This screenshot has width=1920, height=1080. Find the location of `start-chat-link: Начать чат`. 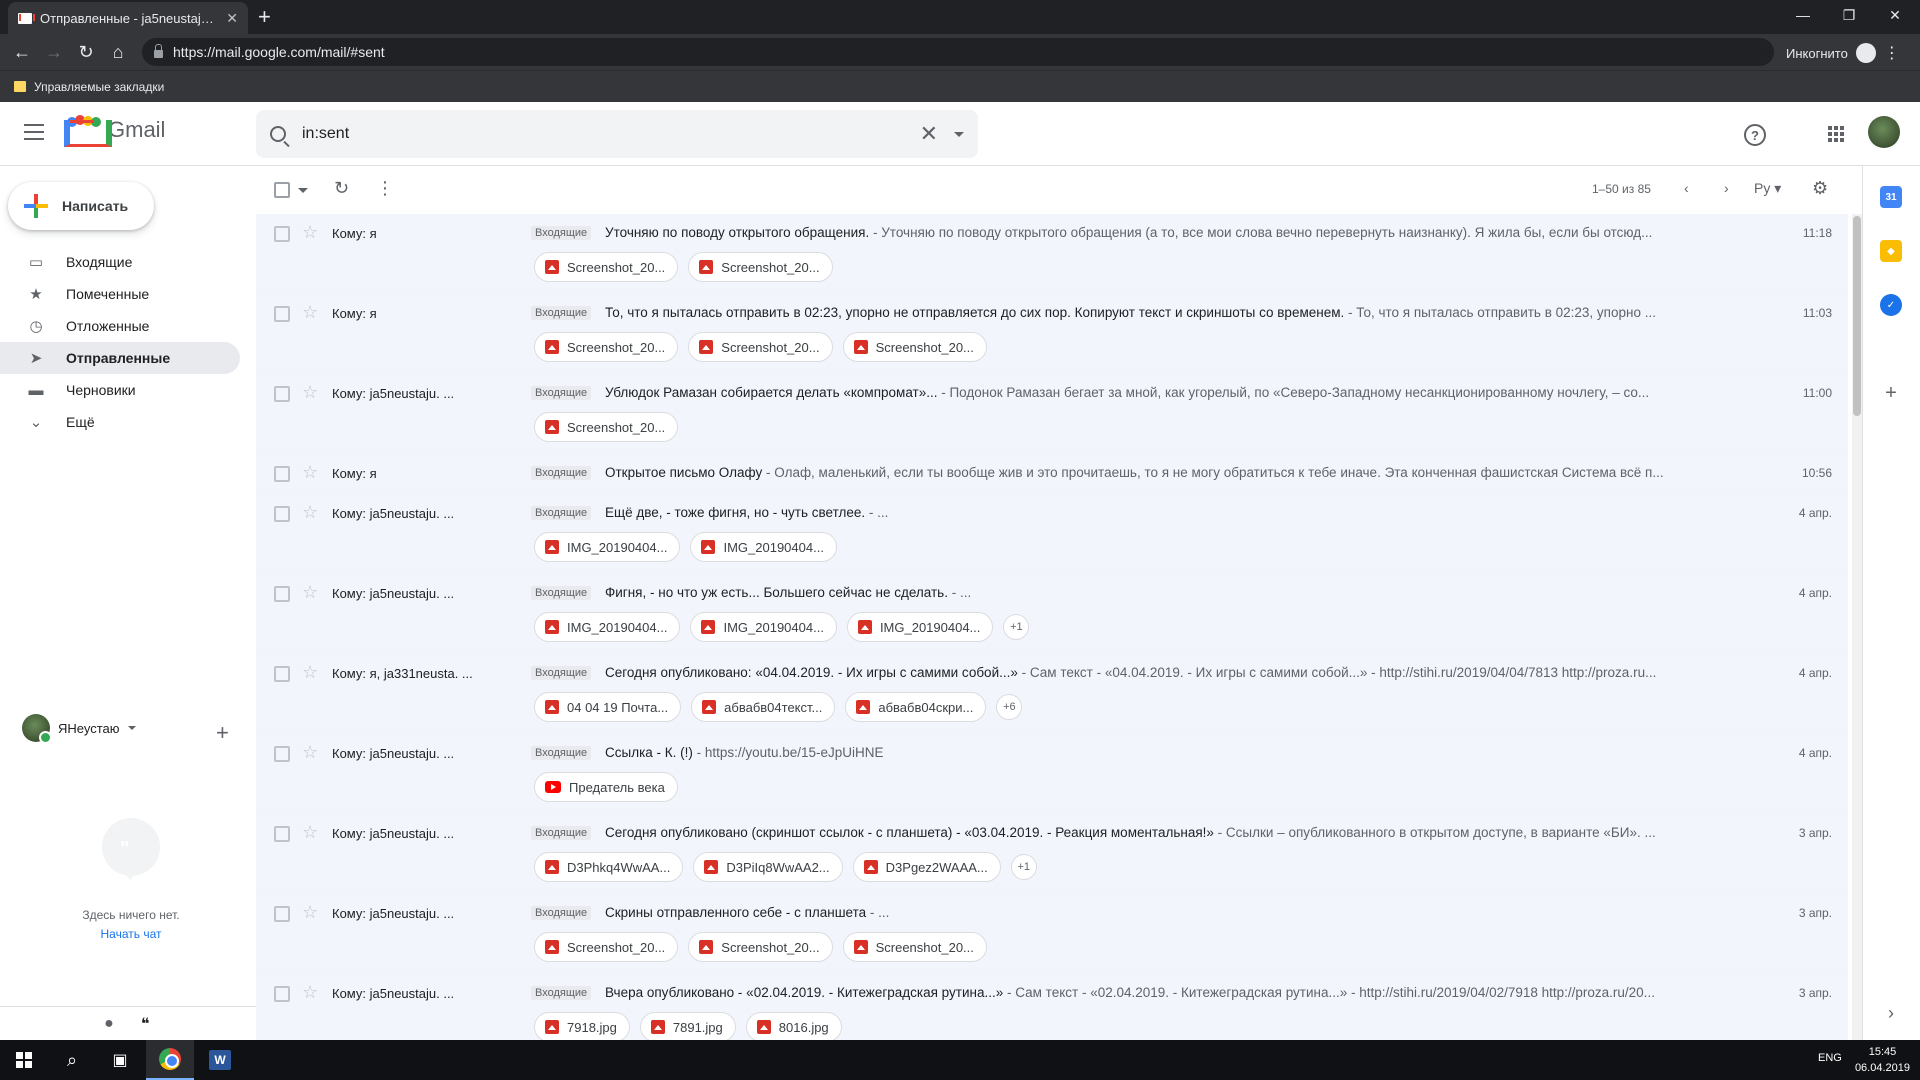

start-chat-link: Начать чат is located at coordinates (131, 934).